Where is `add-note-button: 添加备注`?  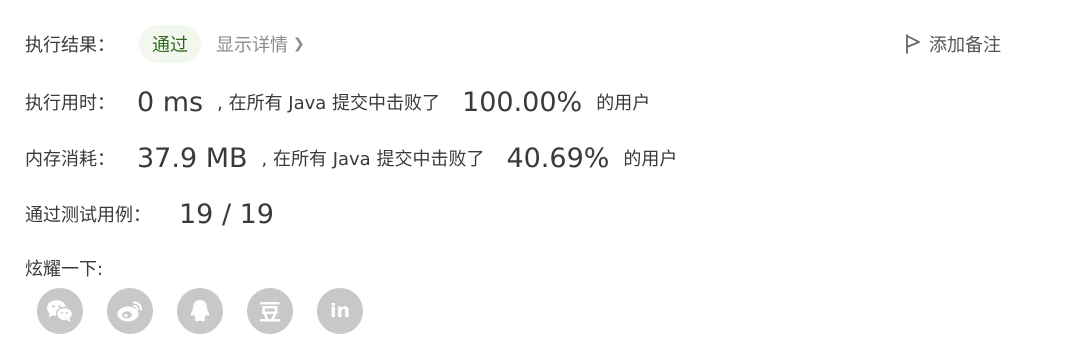
add-note-button: 添加备注 is located at coordinates (953, 44).